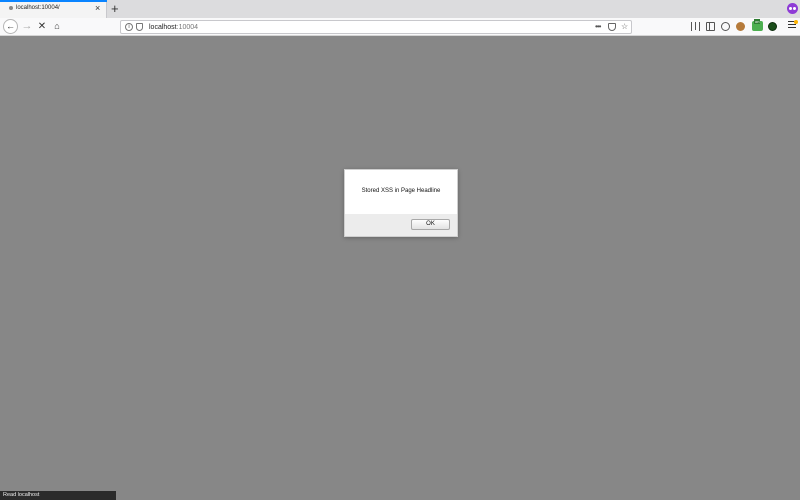  Describe the element at coordinates (163, 27) in the screenshot. I see `url-host: localhost` at that location.